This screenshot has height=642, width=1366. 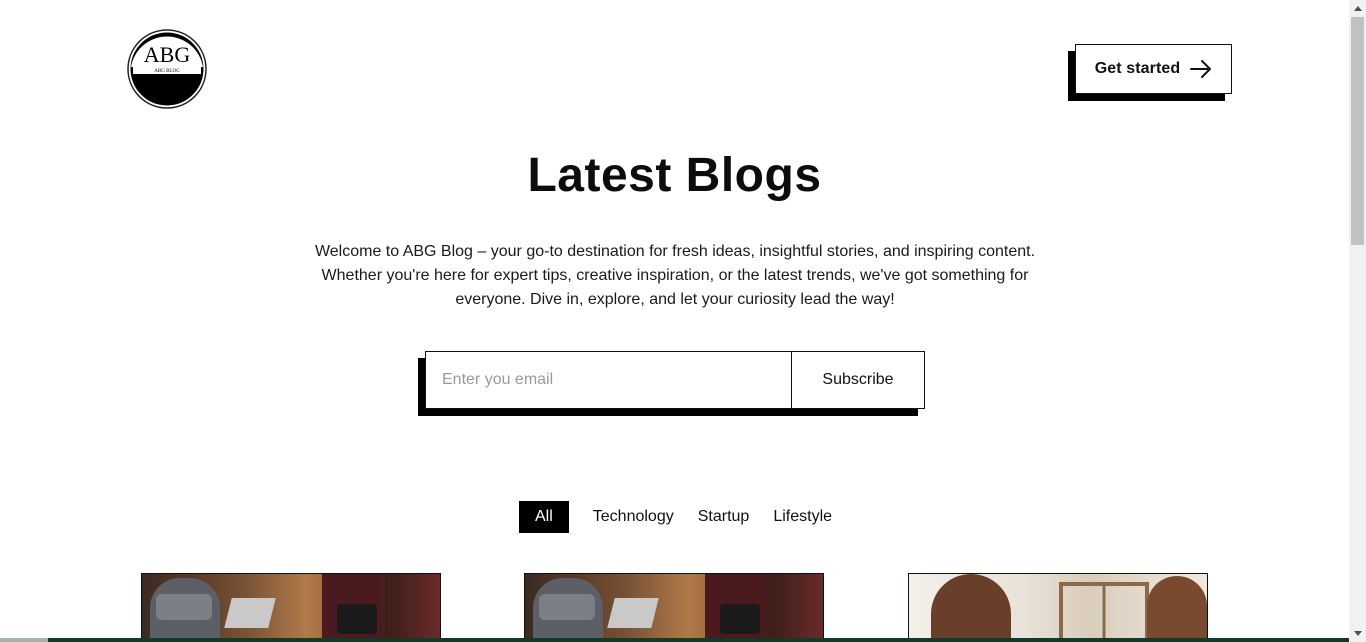 I want to click on filter-lifestyle: Lifestyle, so click(x=802, y=517).